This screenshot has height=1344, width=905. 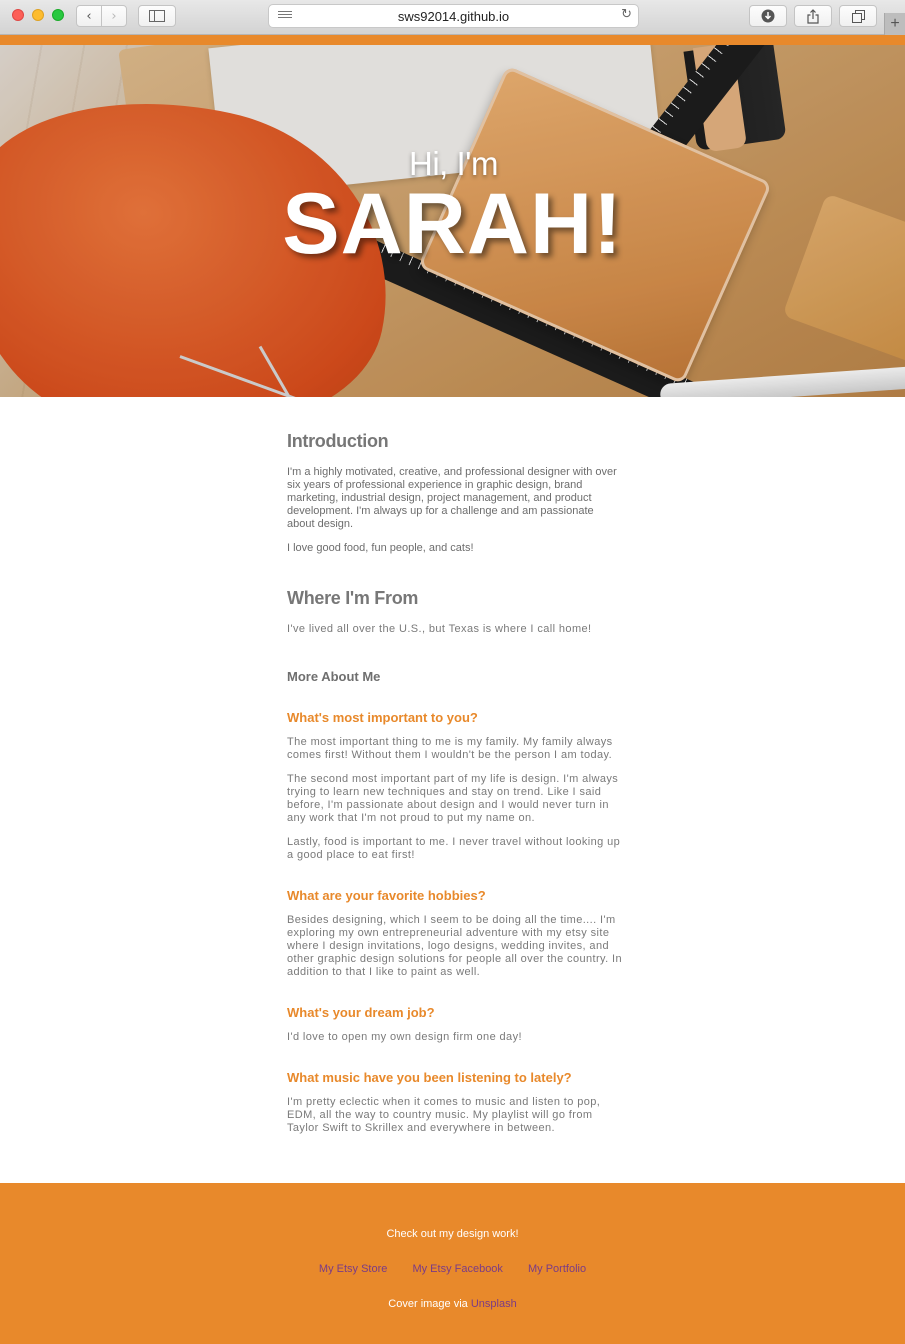 I want to click on footer-cta: Check out my design work!, so click(x=452, y=1234).